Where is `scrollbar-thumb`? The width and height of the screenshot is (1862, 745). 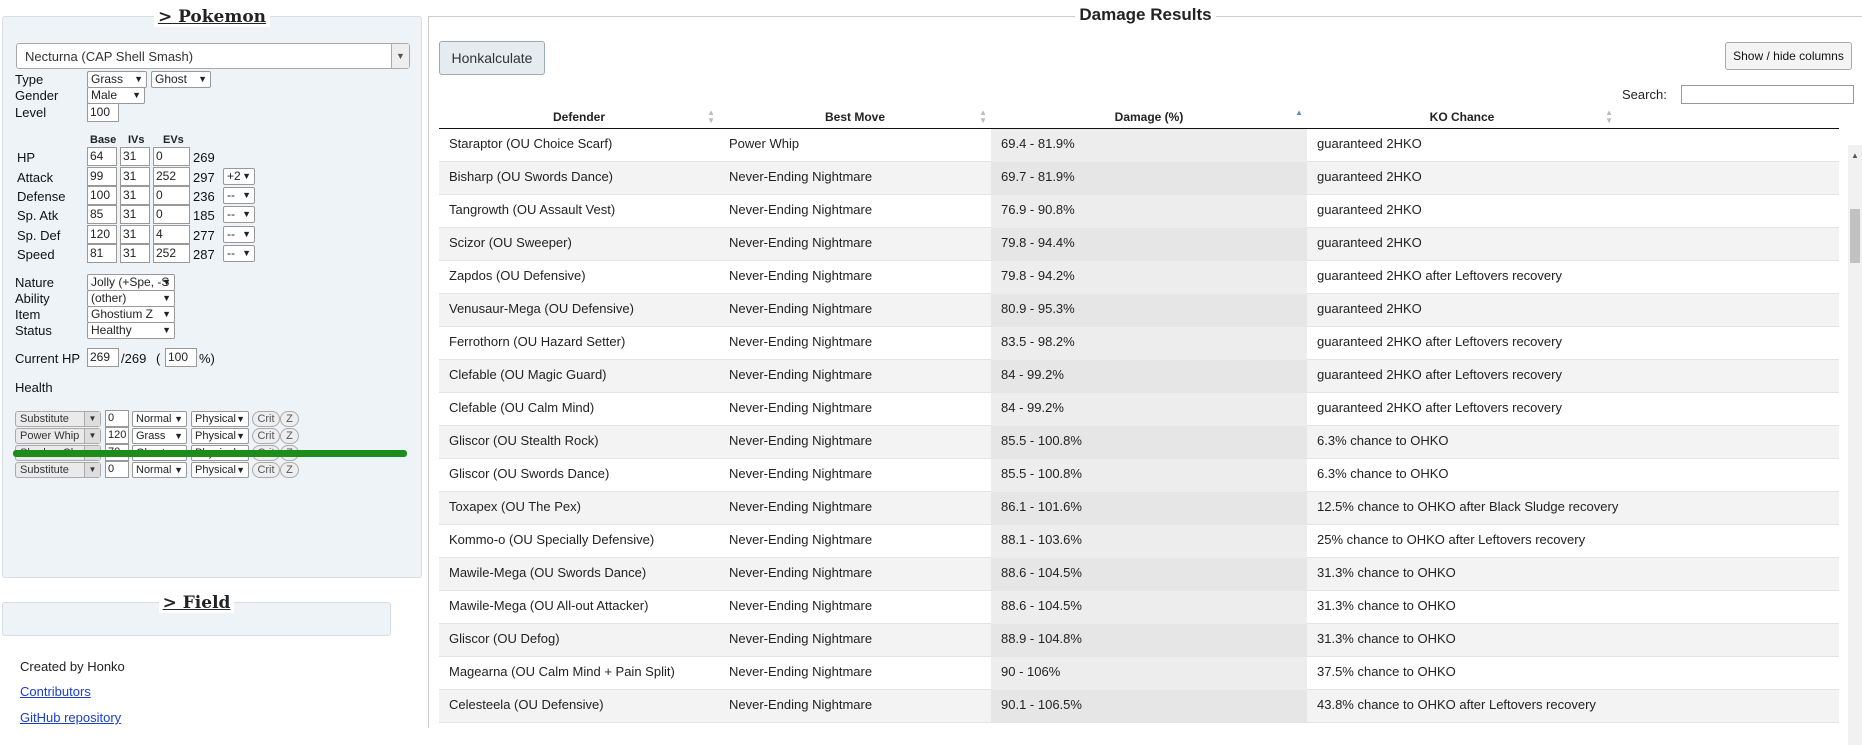
scrollbar-thumb is located at coordinates (1855, 236).